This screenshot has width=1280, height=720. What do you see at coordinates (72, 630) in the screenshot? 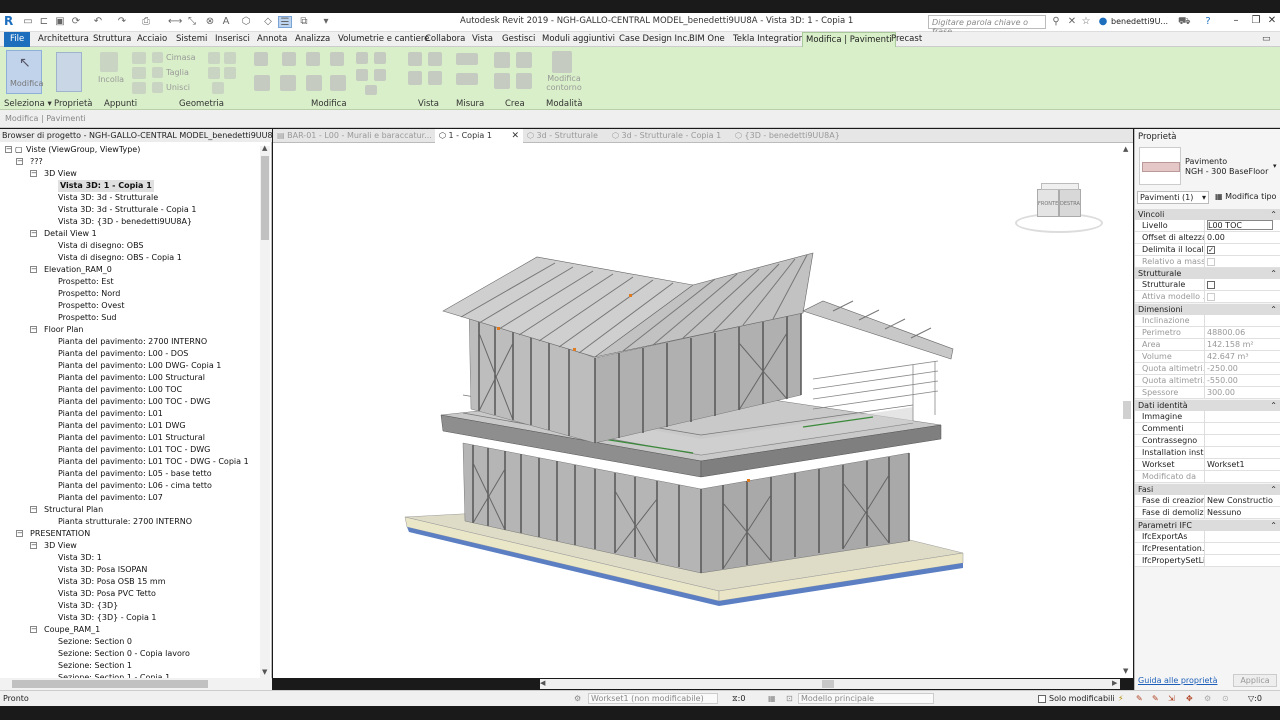
I see `tree-item: Coupe_RAM_1` at bounding box center [72, 630].